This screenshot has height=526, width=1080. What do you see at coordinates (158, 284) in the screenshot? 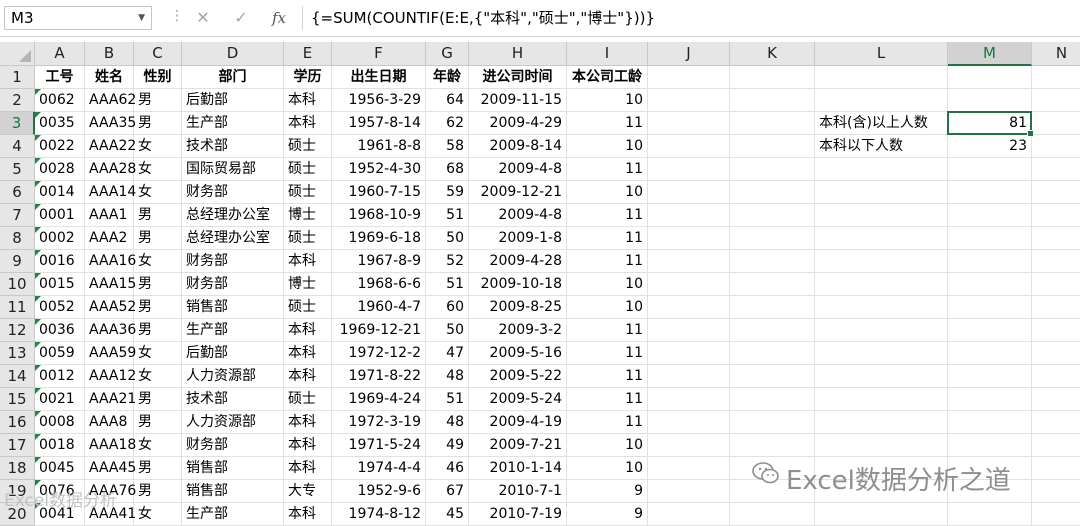
I see `cell-c10: 男` at bounding box center [158, 284].